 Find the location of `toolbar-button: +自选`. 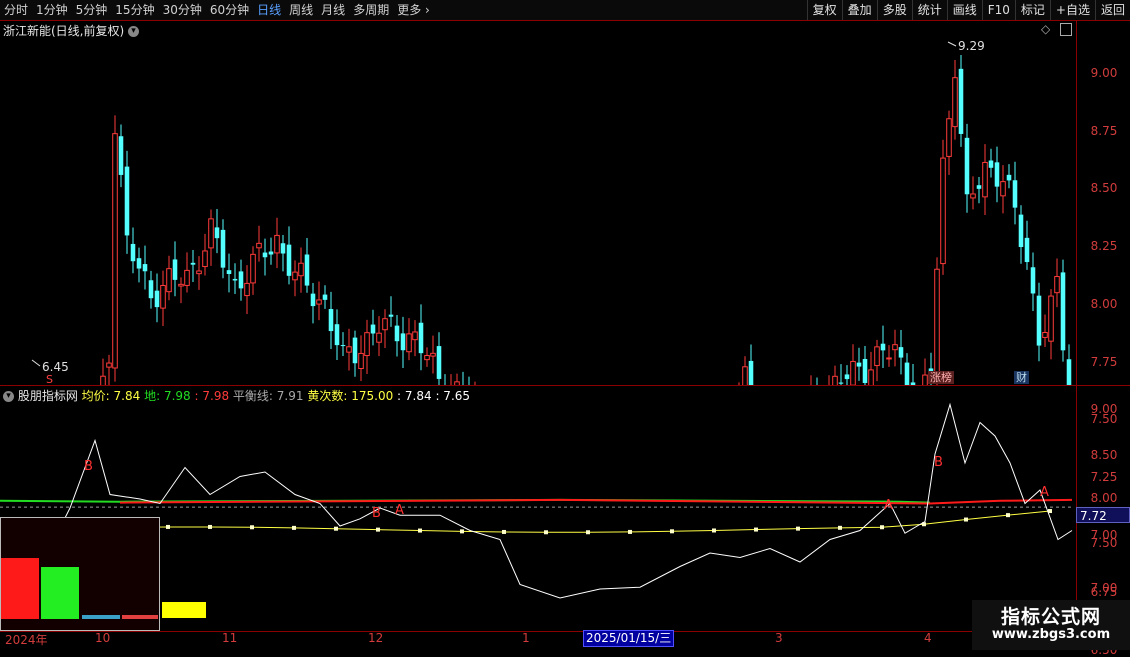

toolbar-button: +自选 is located at coordinates (1072, 10).